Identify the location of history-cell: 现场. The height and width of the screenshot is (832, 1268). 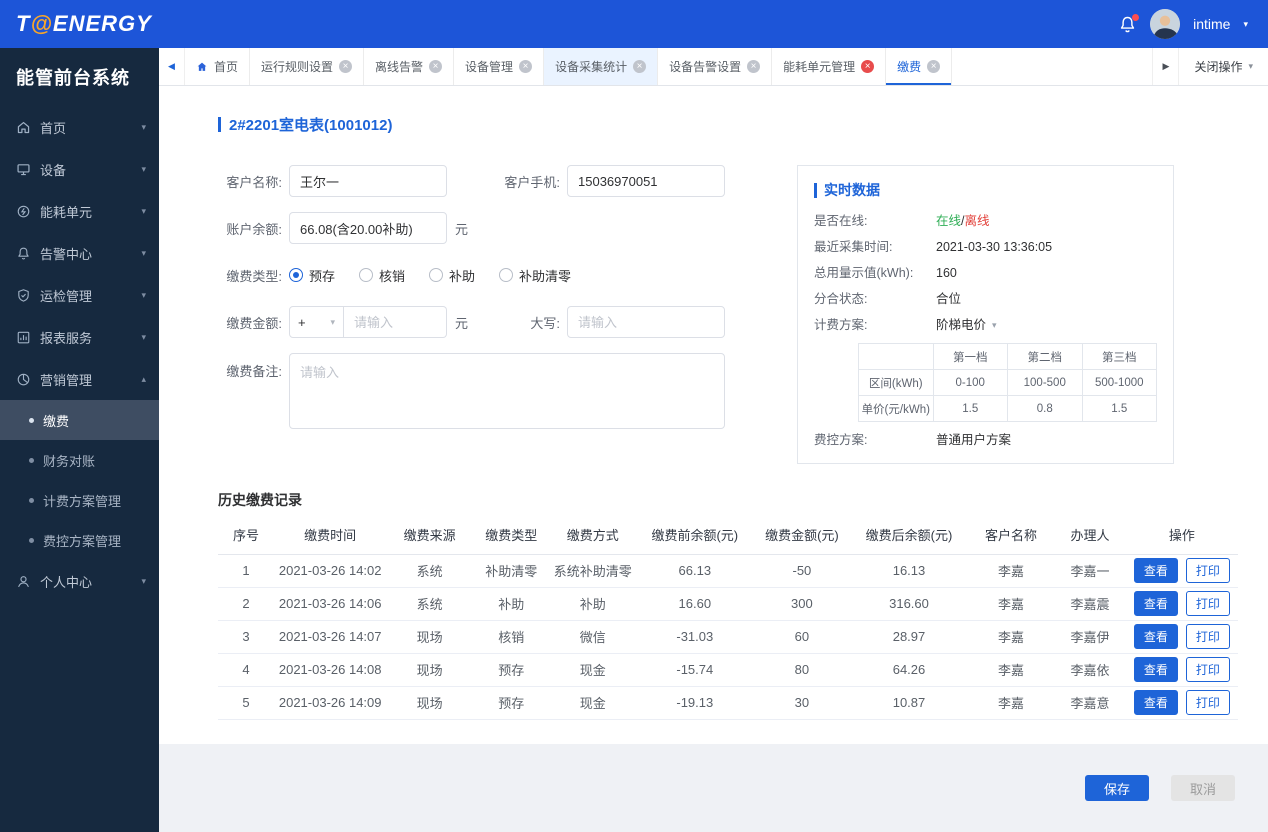
(429, 670).